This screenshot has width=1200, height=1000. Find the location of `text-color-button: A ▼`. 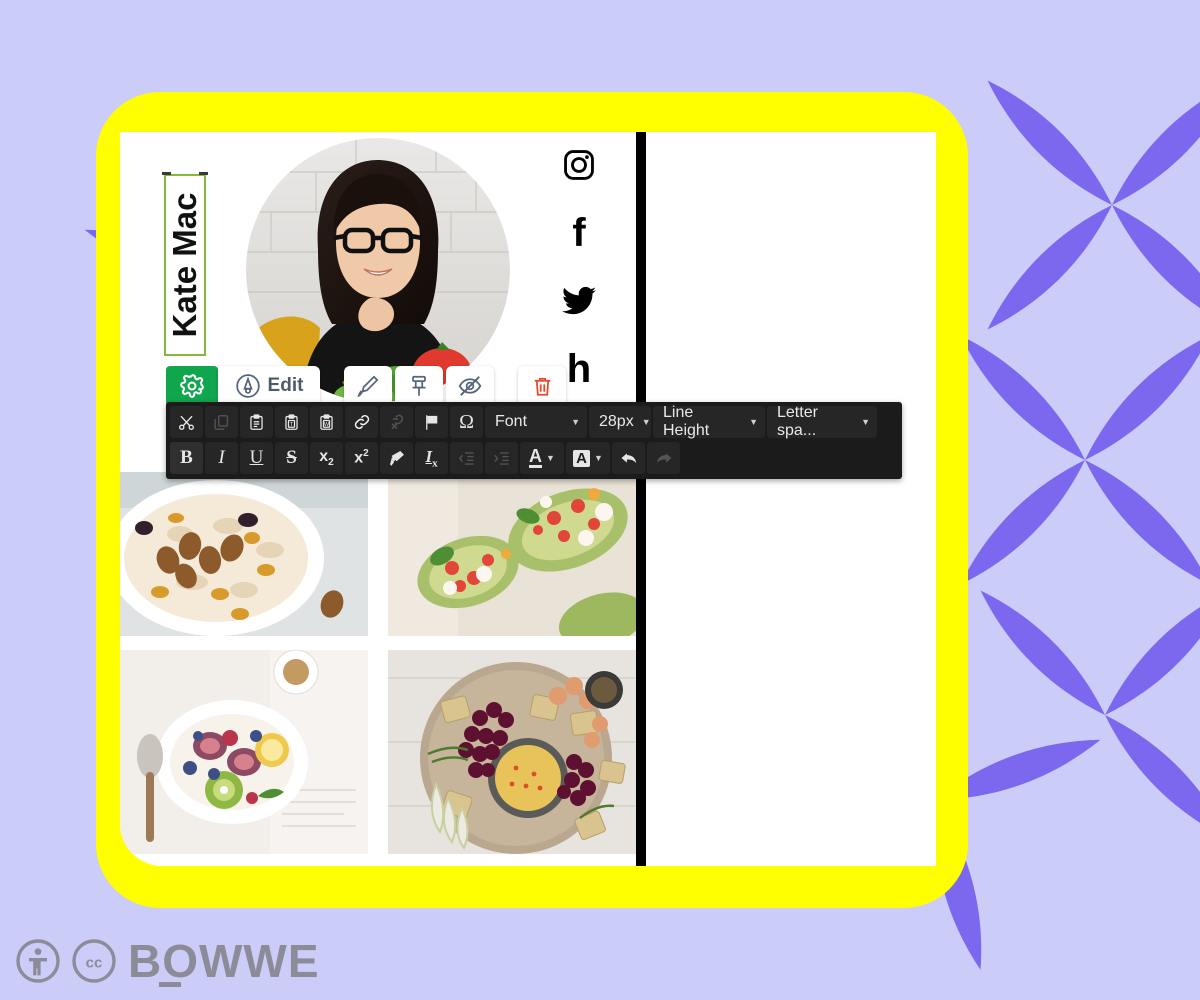

text-color-button: A ▼ is located at coordinates (542, 458).